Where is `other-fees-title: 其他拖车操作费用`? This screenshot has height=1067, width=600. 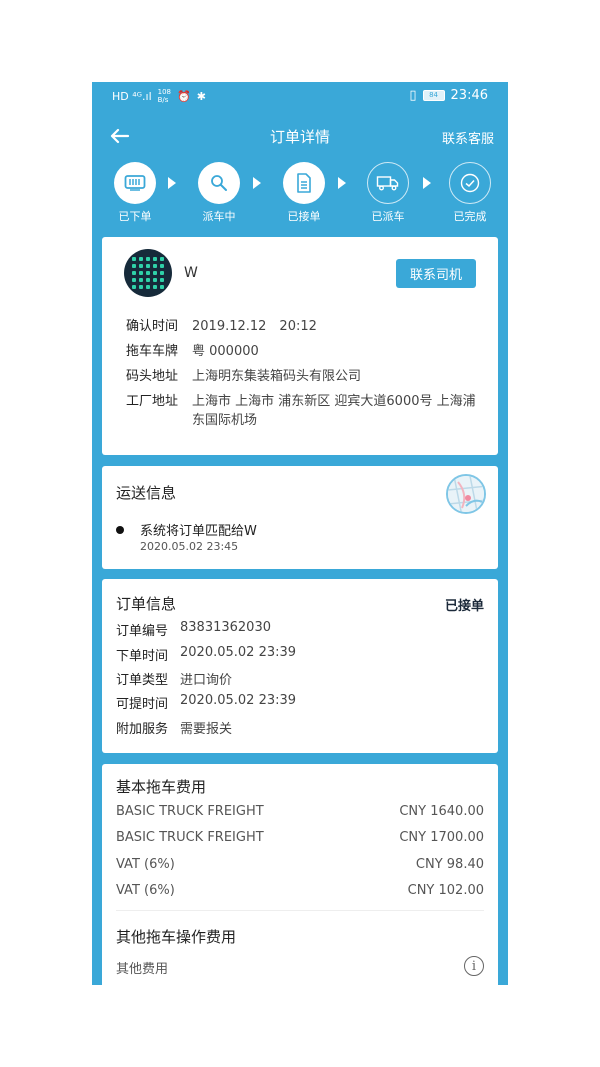 other-fees-title: 其他拖车操作费用 is located at coordinates (176, 937).